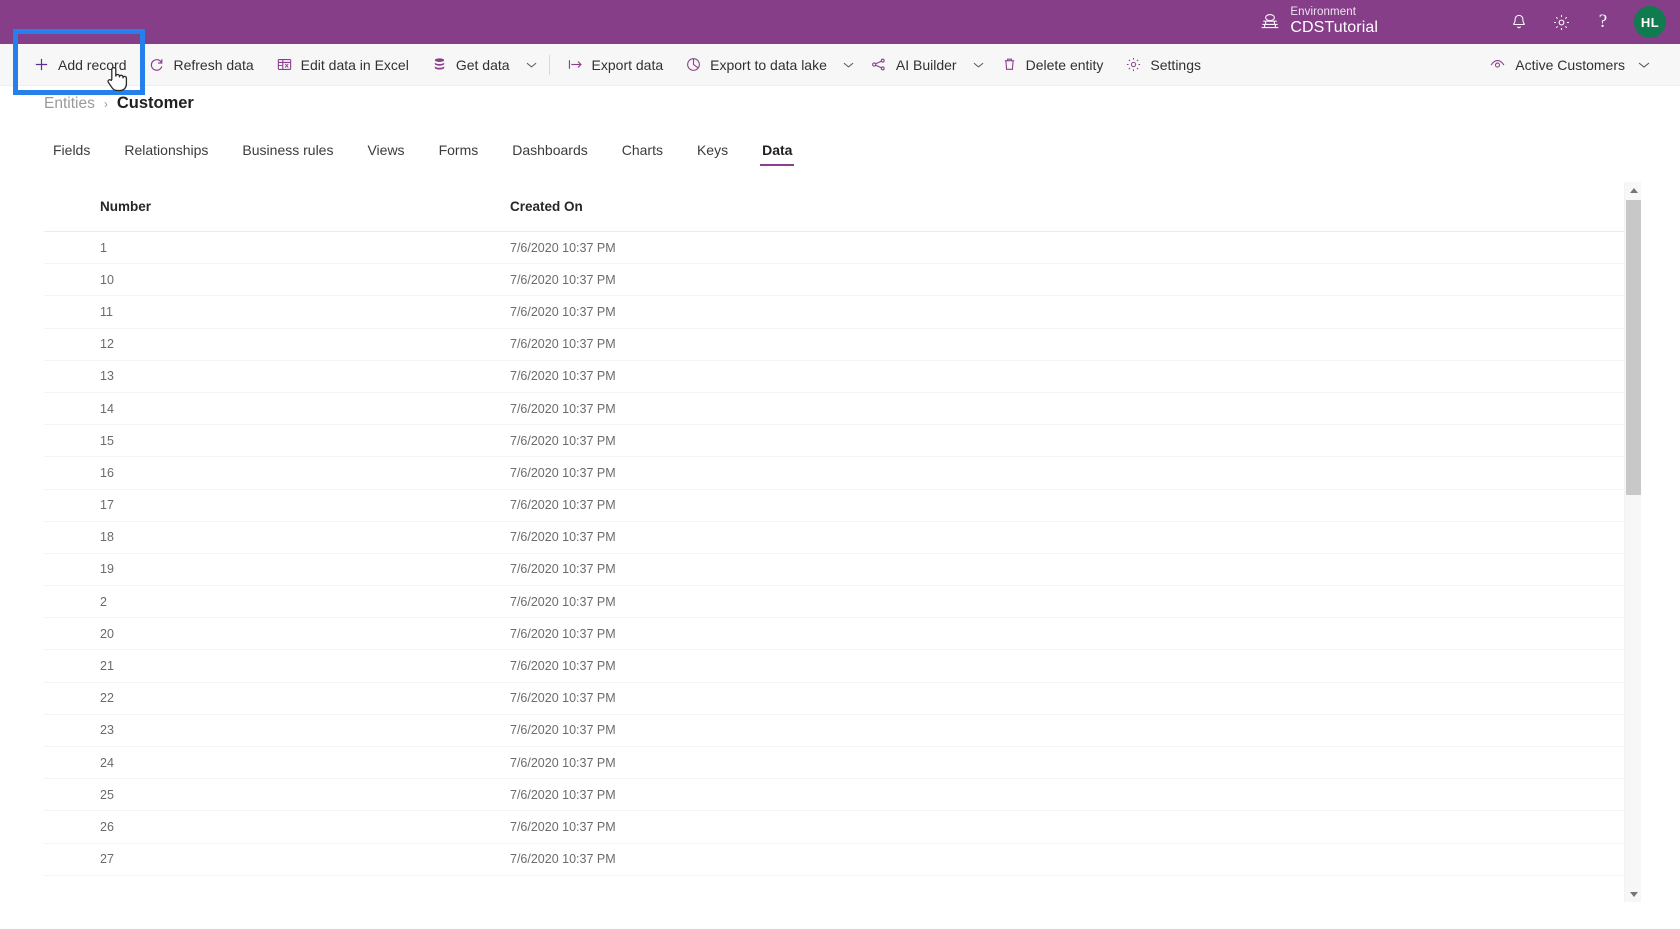 This screenshot has height=929, width=1680. What do you see at coordinates (840, 860) in the screenshot?
I see `table-row: 27 7/6/2020 10:37 PM` at bounding box center [840, 860].